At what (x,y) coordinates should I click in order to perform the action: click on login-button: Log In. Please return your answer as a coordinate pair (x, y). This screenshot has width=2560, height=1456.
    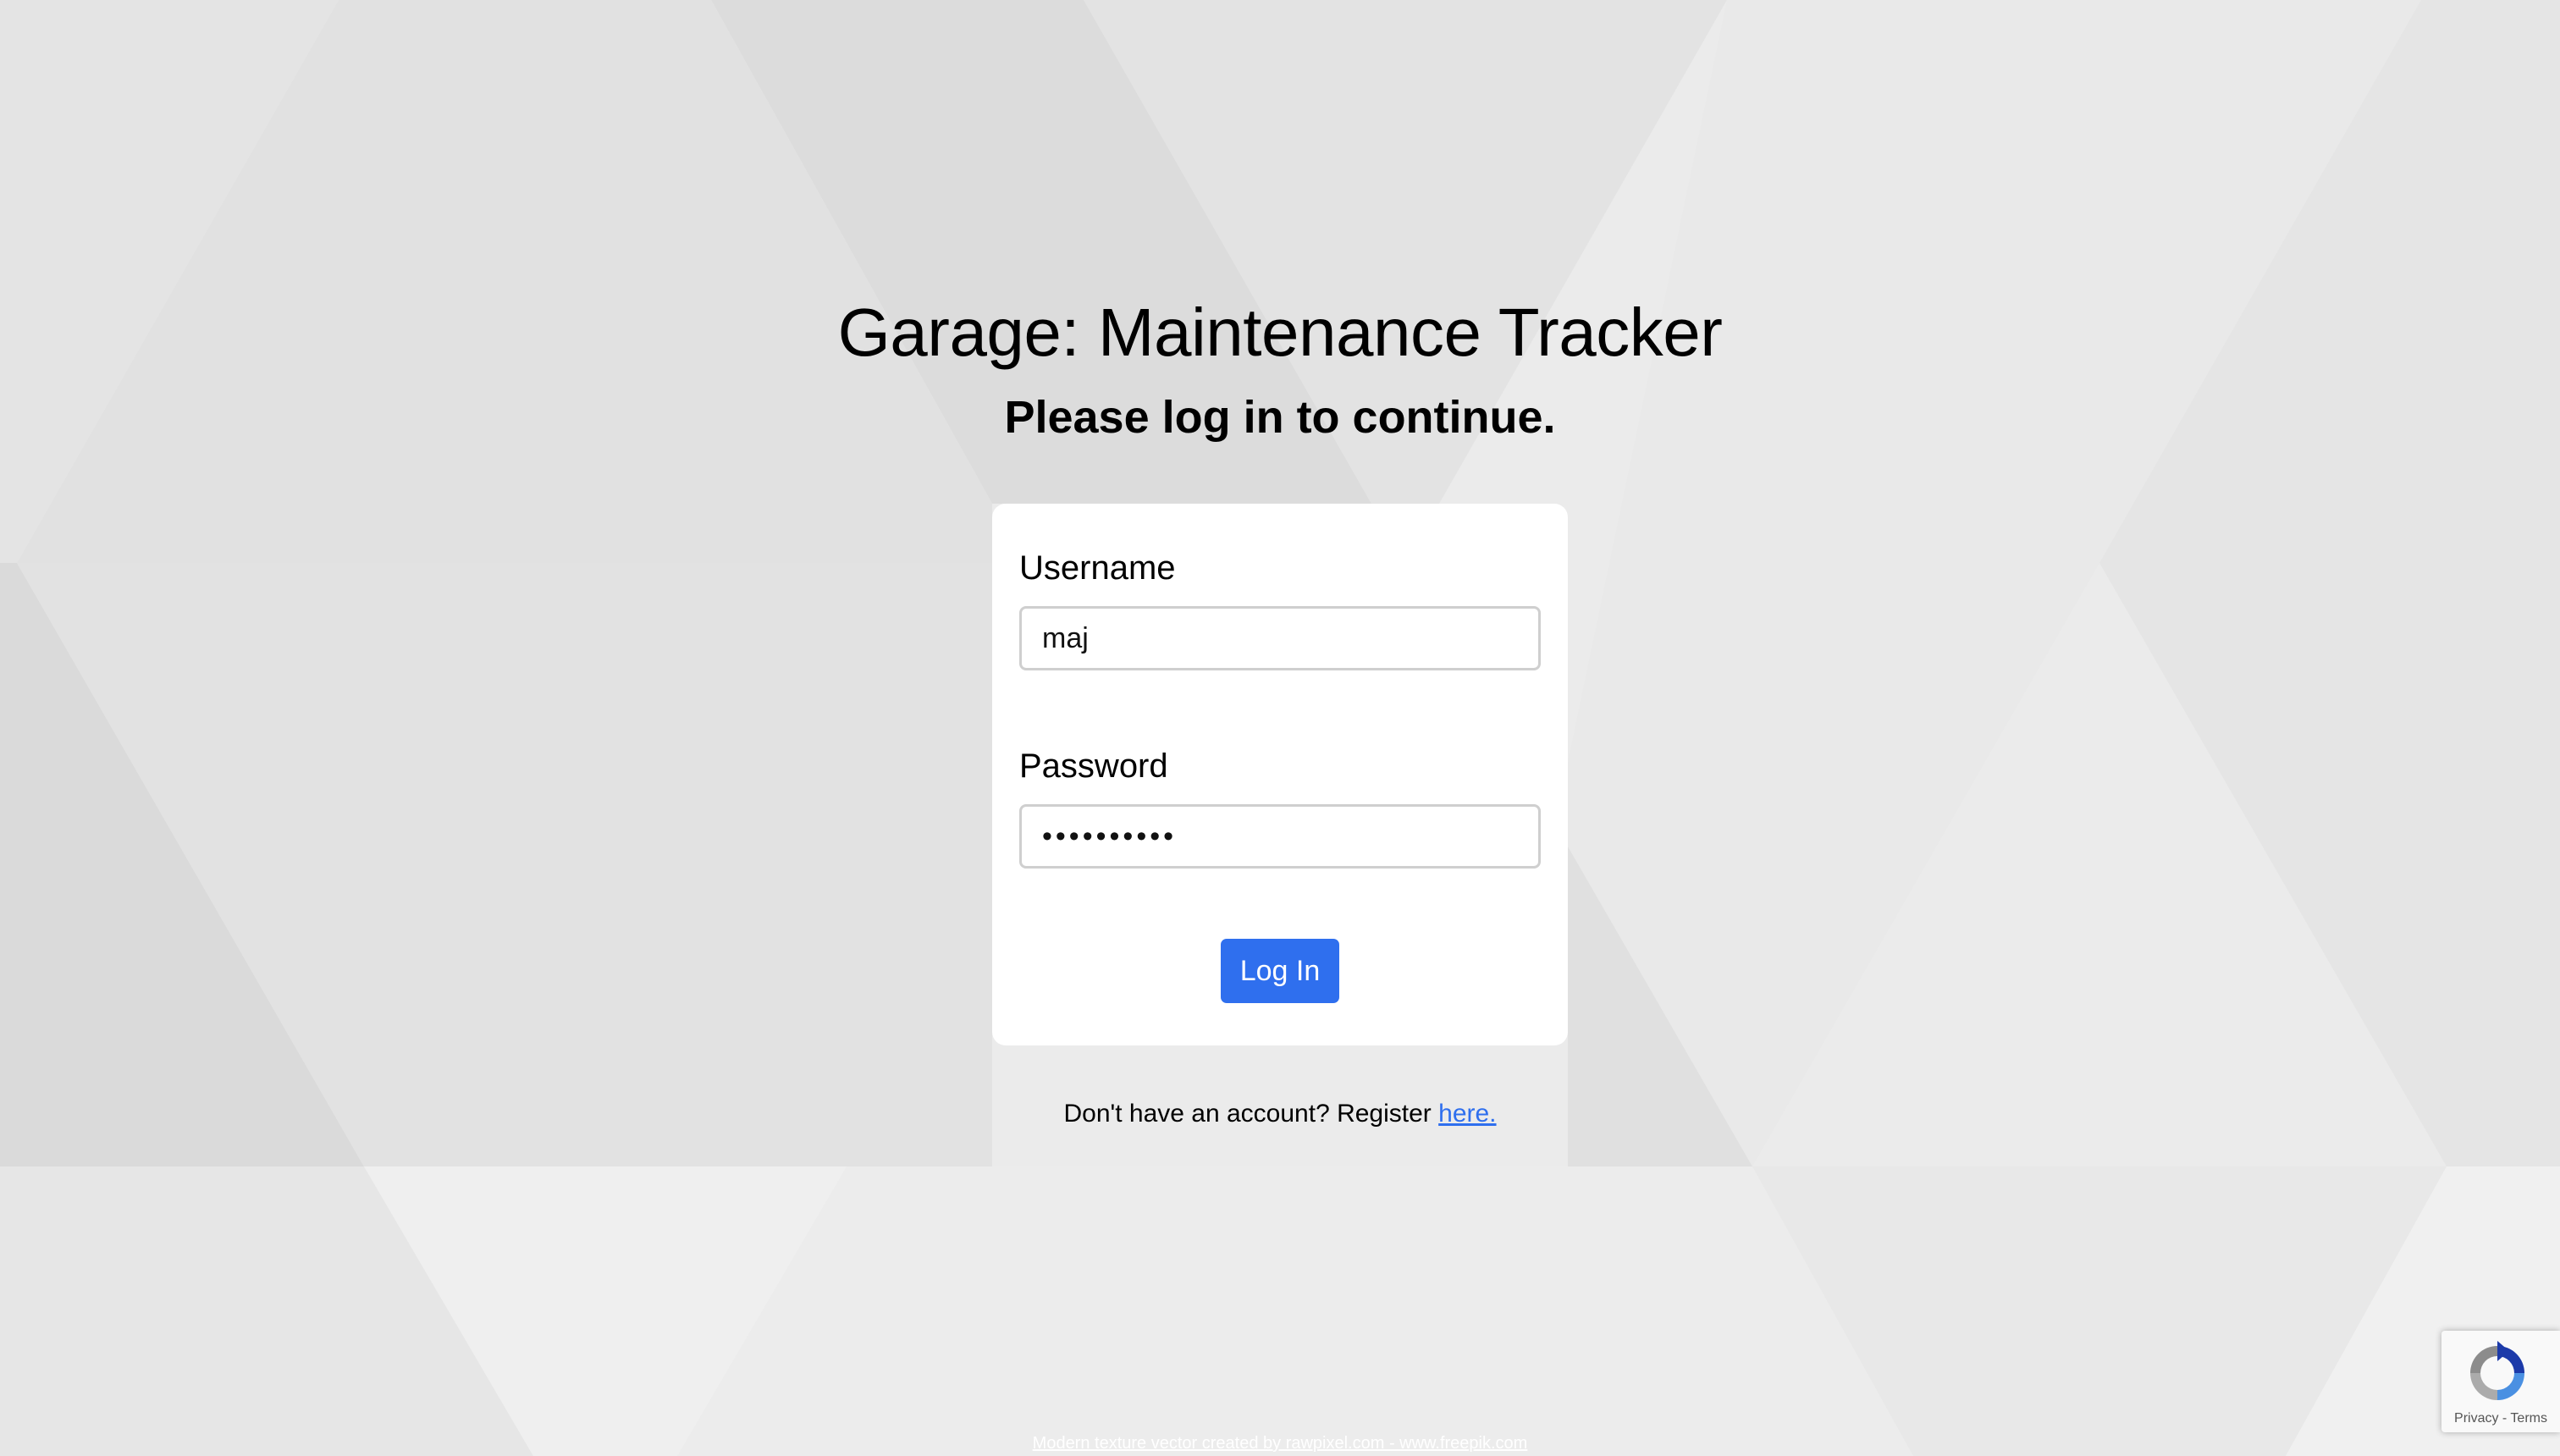
    Looking at the image, I should click on (1280, 971).